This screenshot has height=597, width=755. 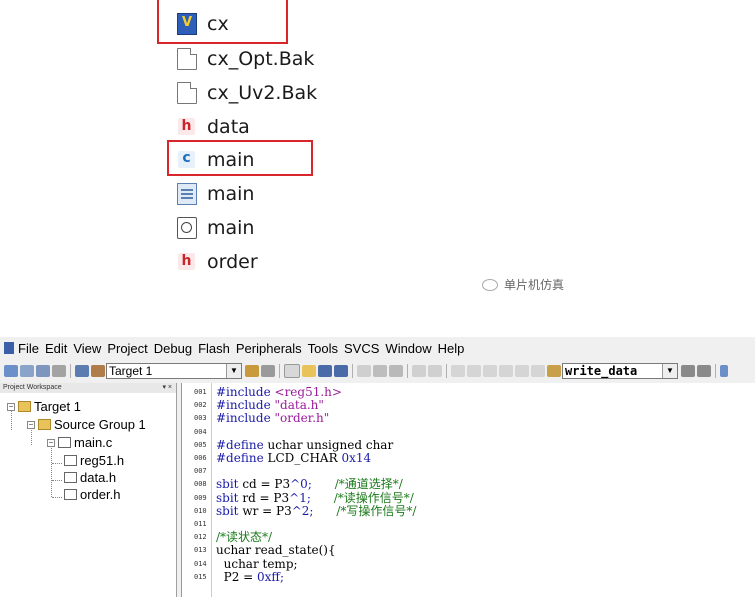 What do you see at coordinates (380, 371) in the screenshot?
I see `copy-icon` at bounding box center [380, 371].